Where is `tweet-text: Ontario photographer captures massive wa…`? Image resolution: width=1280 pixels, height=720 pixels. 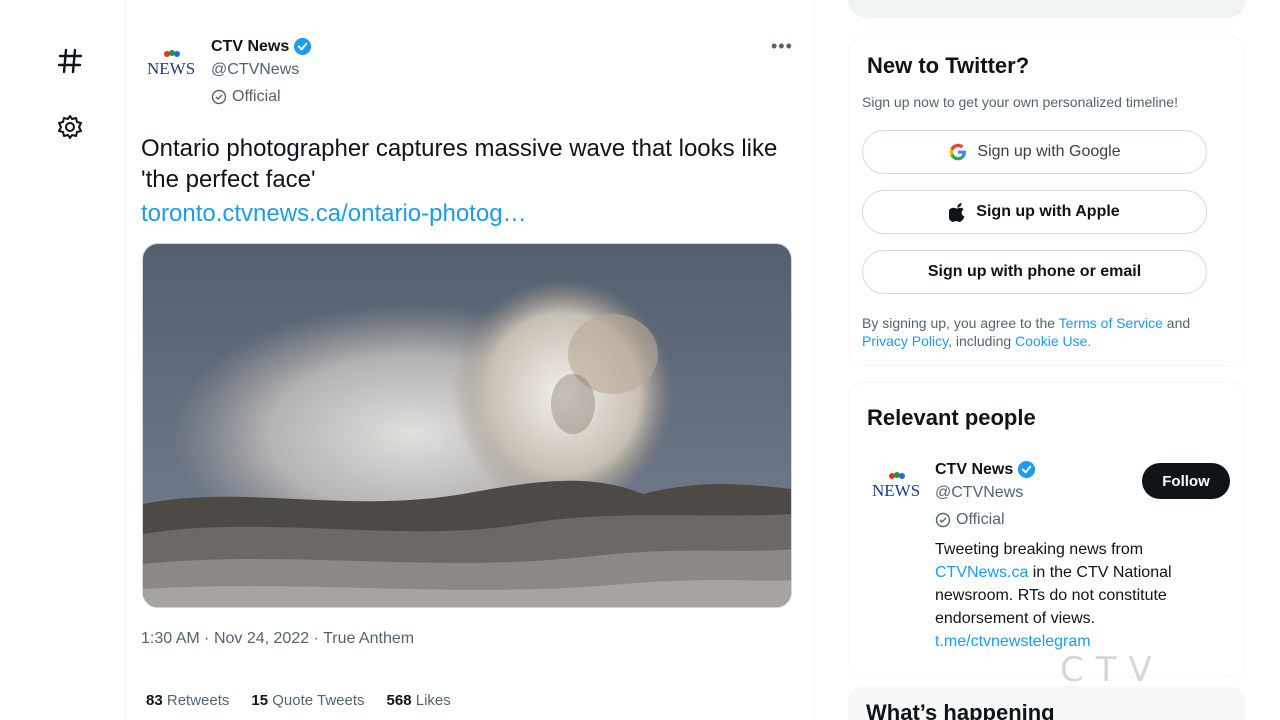
tweet-text: Ontario photographer captures massive wa… is located at coordinates (459, 164).